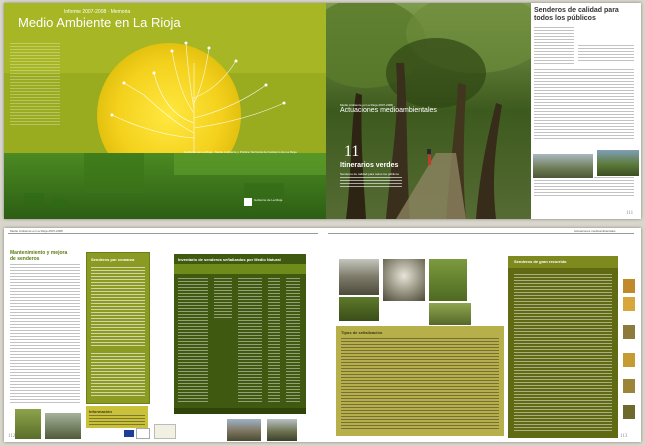  I want to click on left-heading: Mantenimiento y mejora de senderos, so click(39, 256).